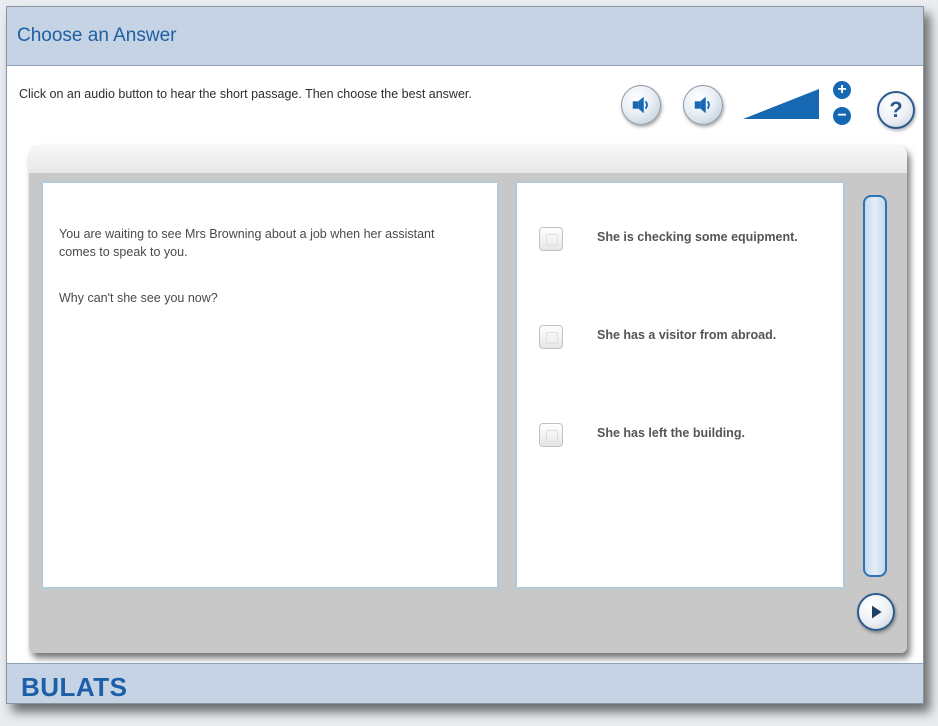  Describe the element at coordinates (465, 36) in the screenshot. I see `title-bar: Choose an Answer` at that location.